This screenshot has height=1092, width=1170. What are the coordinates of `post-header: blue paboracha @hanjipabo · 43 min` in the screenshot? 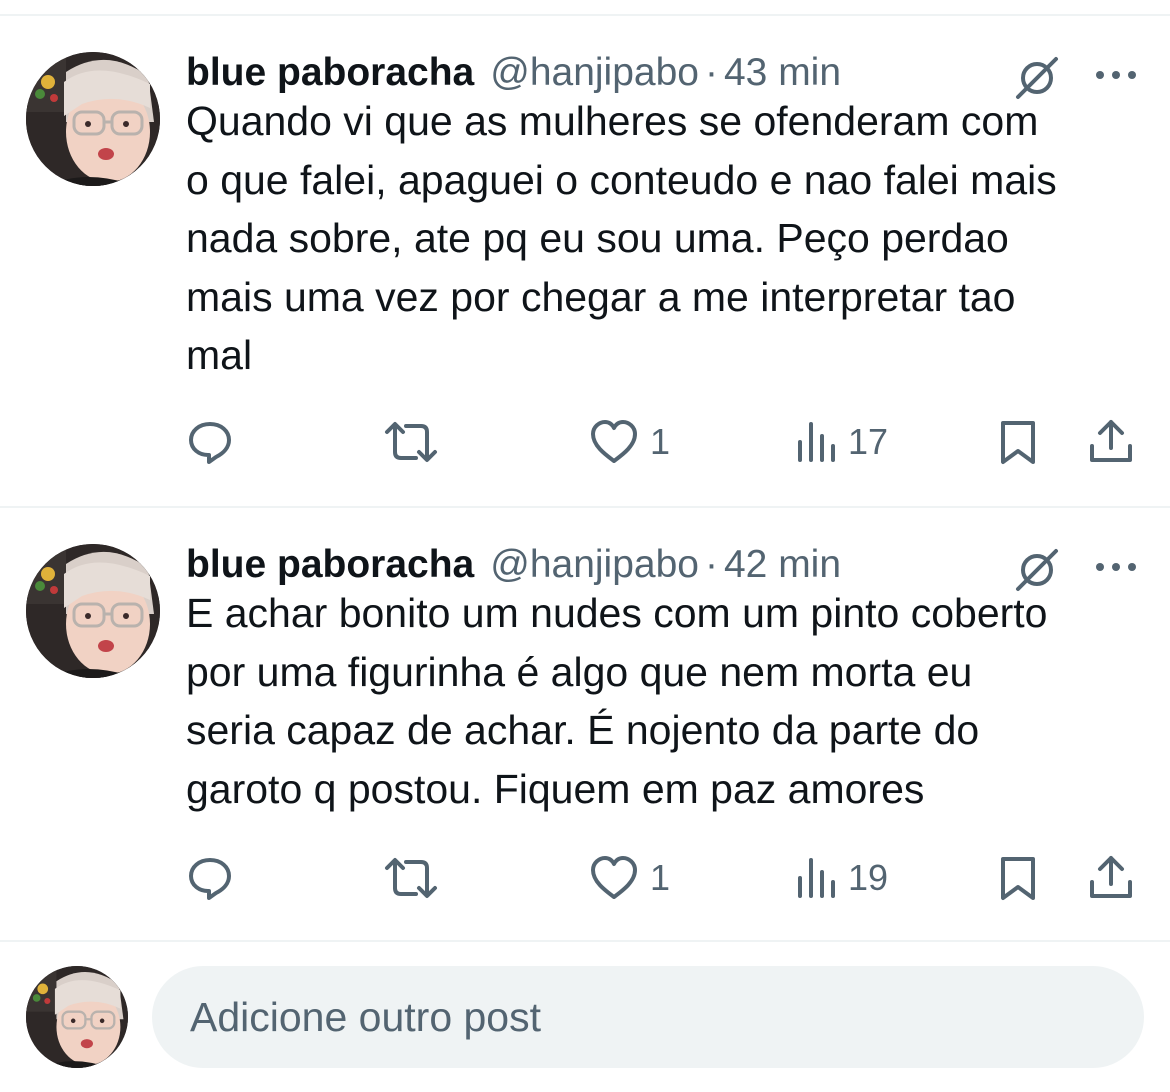 It's located at (513, 73).